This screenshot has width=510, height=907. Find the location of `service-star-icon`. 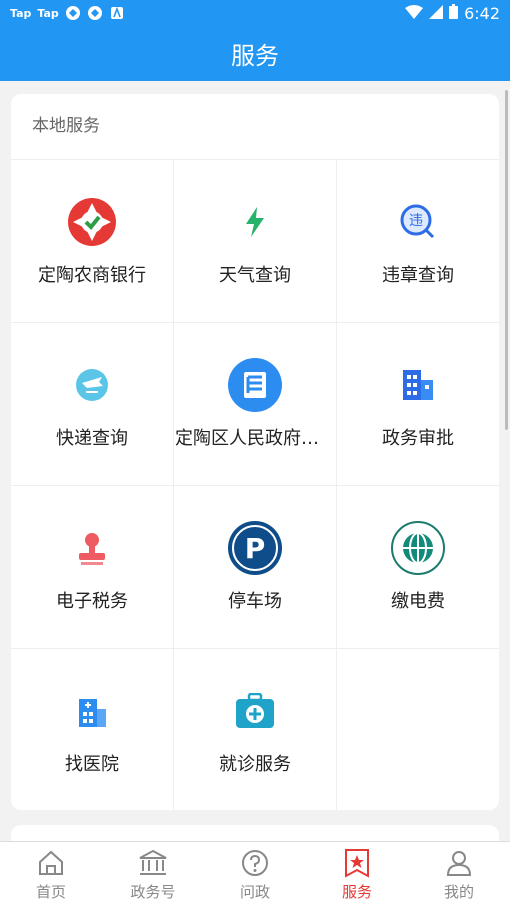

service-star-icon is located at coordinates (357, 863).